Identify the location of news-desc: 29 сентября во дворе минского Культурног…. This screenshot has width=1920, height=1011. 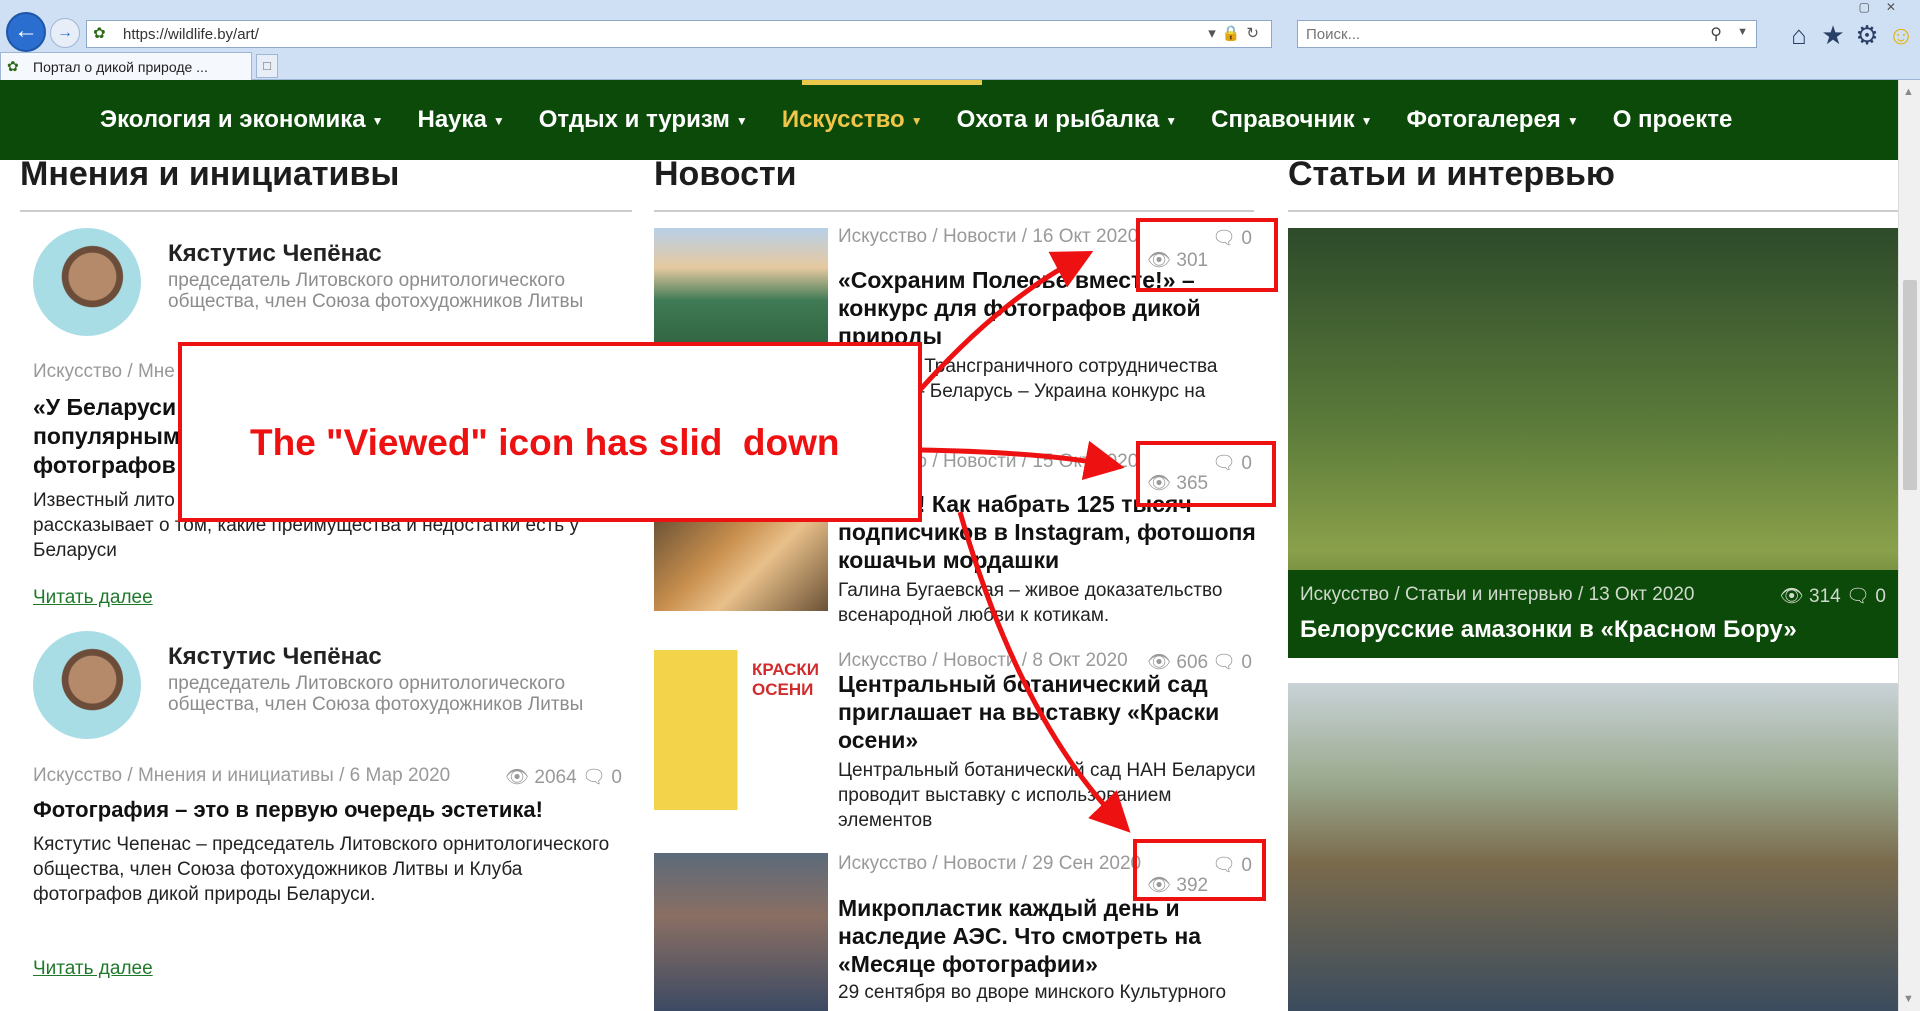
(1032, 992).